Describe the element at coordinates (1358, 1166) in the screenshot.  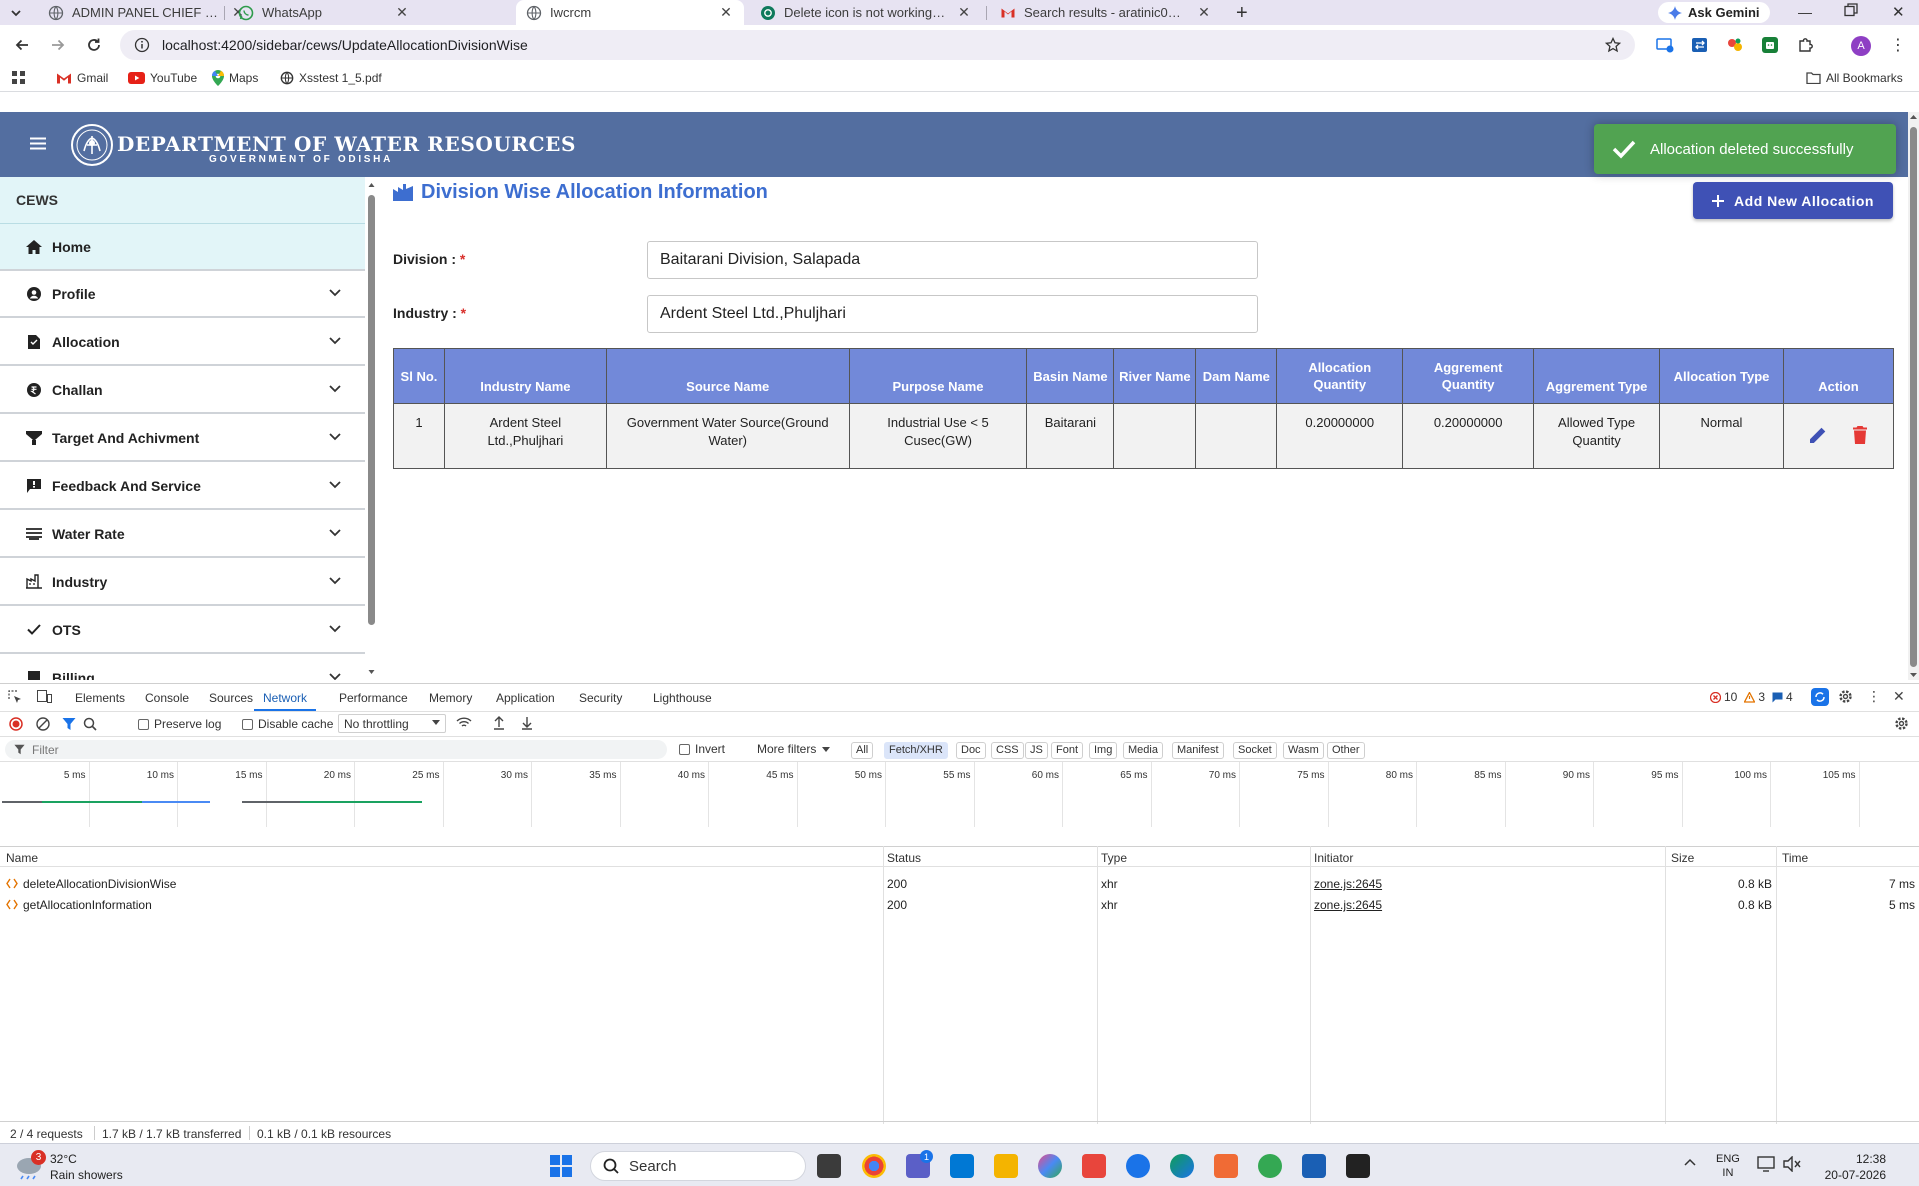
I see `terminal-taskbar-icon` at that location.